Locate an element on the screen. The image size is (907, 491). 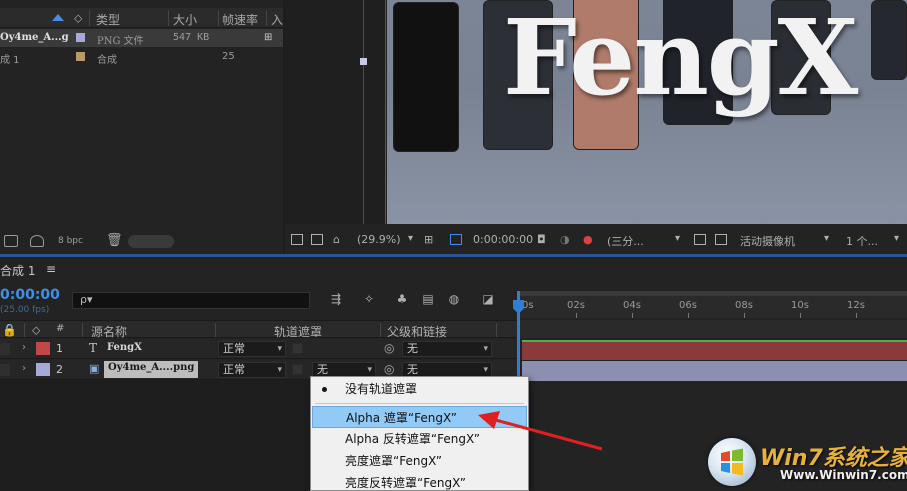
vr-glasses-icon: ⌂ is located at coordinates (336, 239).